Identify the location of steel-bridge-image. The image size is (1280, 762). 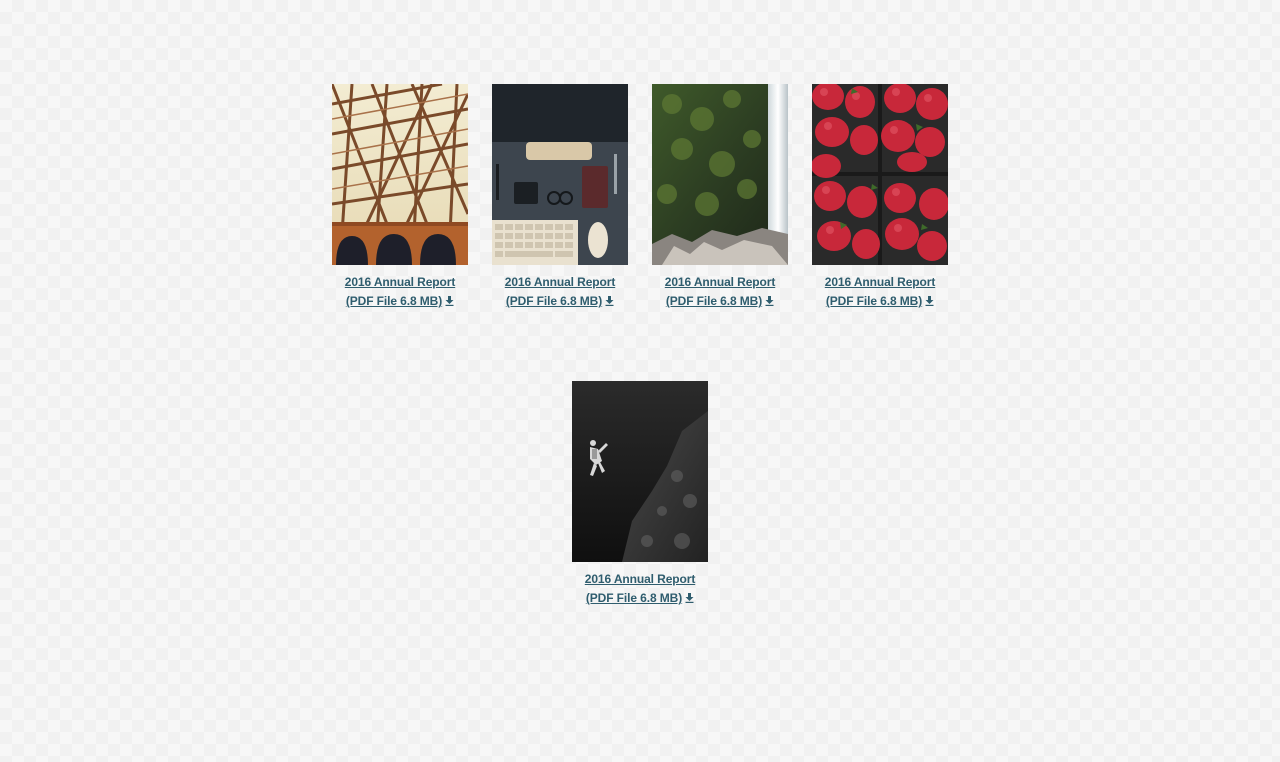
(400, 174).